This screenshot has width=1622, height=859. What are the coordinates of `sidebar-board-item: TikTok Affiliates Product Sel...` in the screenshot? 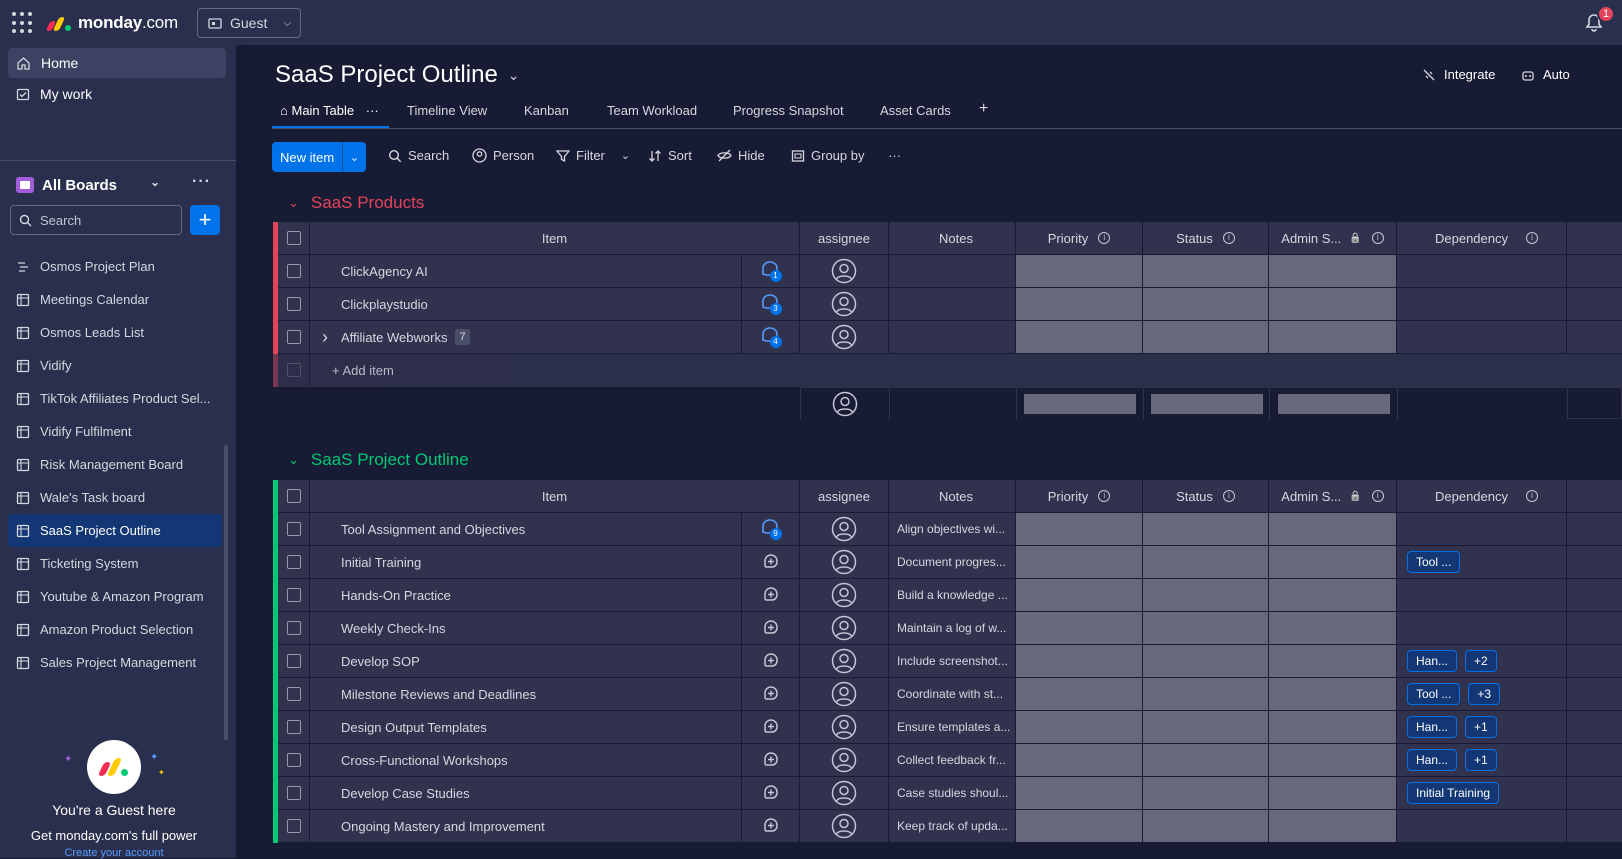 It's located at (115, 398).